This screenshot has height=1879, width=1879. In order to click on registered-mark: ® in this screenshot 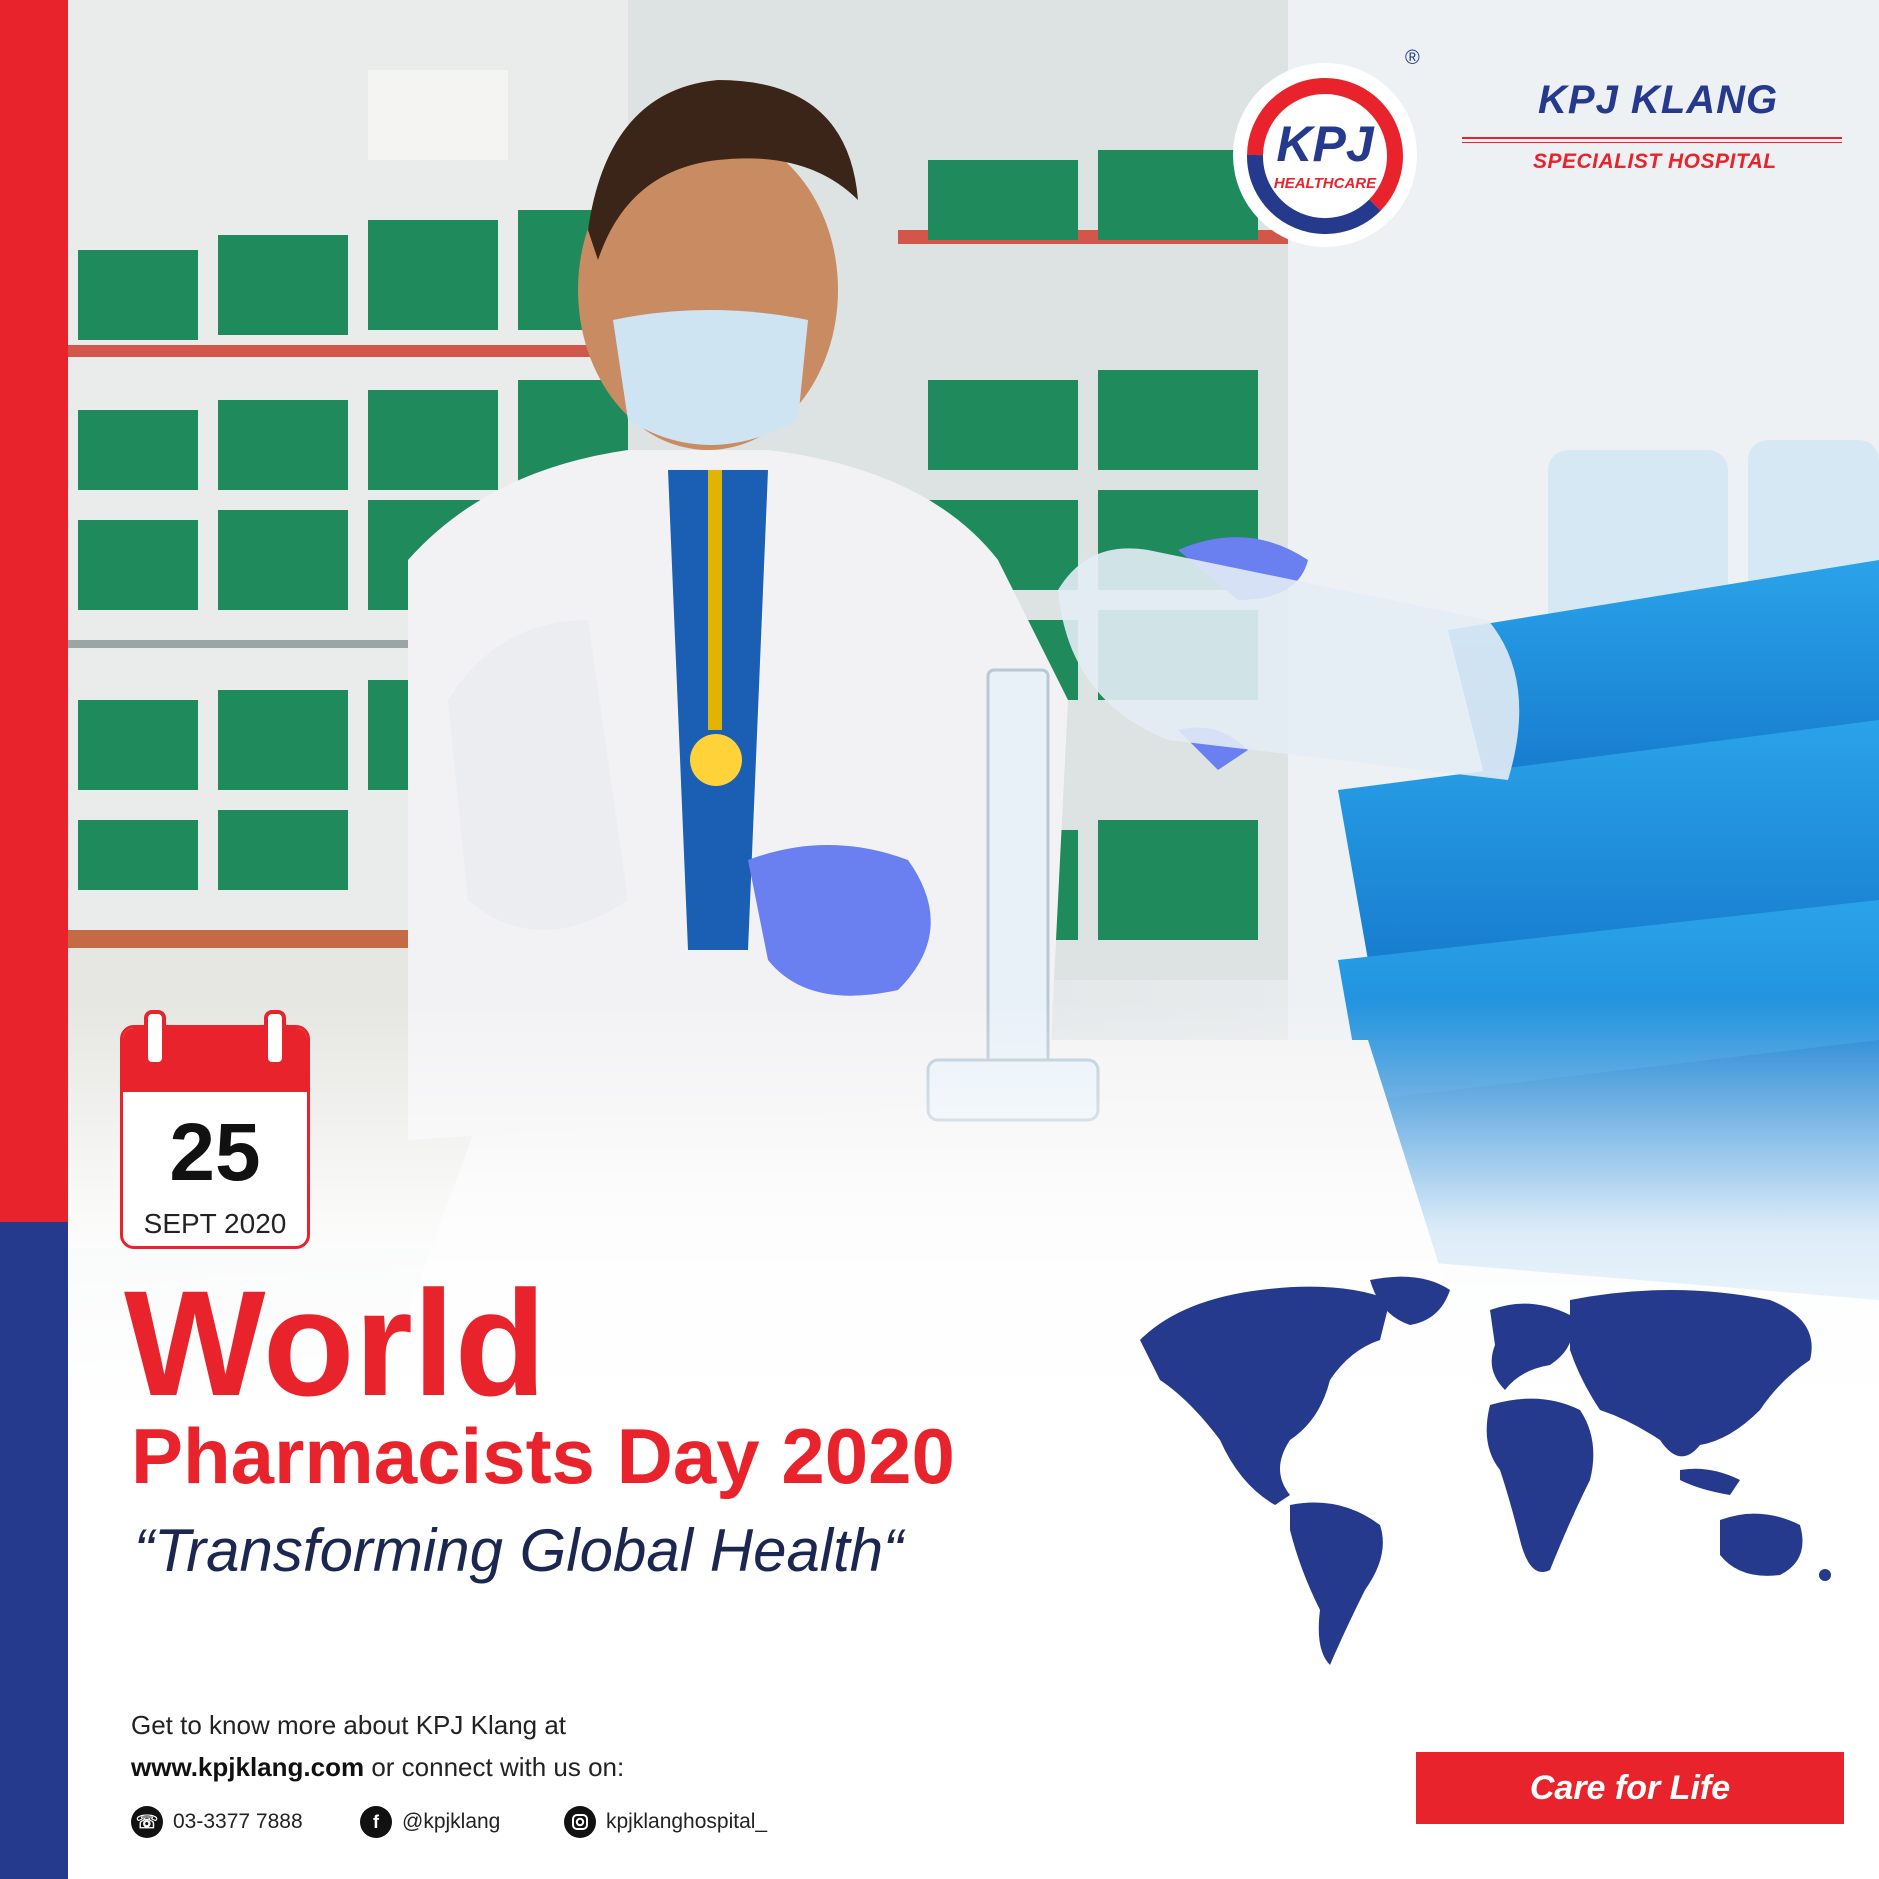, I will do `click(1412, 58)`.